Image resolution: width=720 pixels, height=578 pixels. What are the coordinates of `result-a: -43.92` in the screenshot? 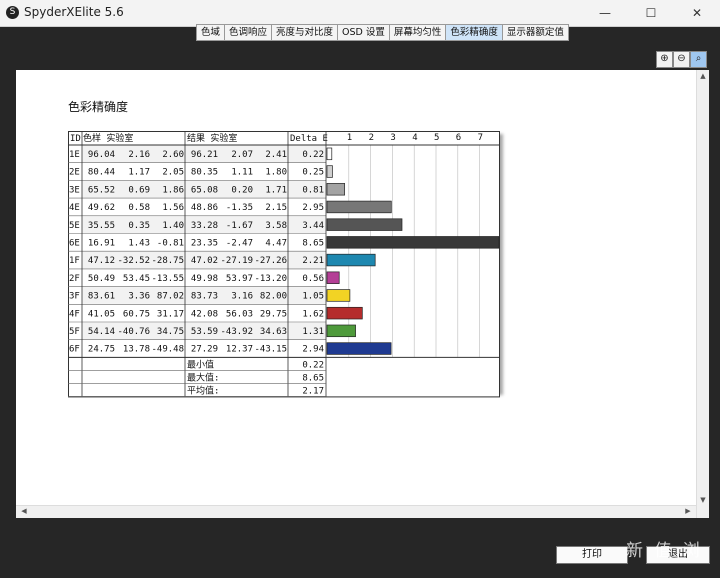 It's located at (236, 332).